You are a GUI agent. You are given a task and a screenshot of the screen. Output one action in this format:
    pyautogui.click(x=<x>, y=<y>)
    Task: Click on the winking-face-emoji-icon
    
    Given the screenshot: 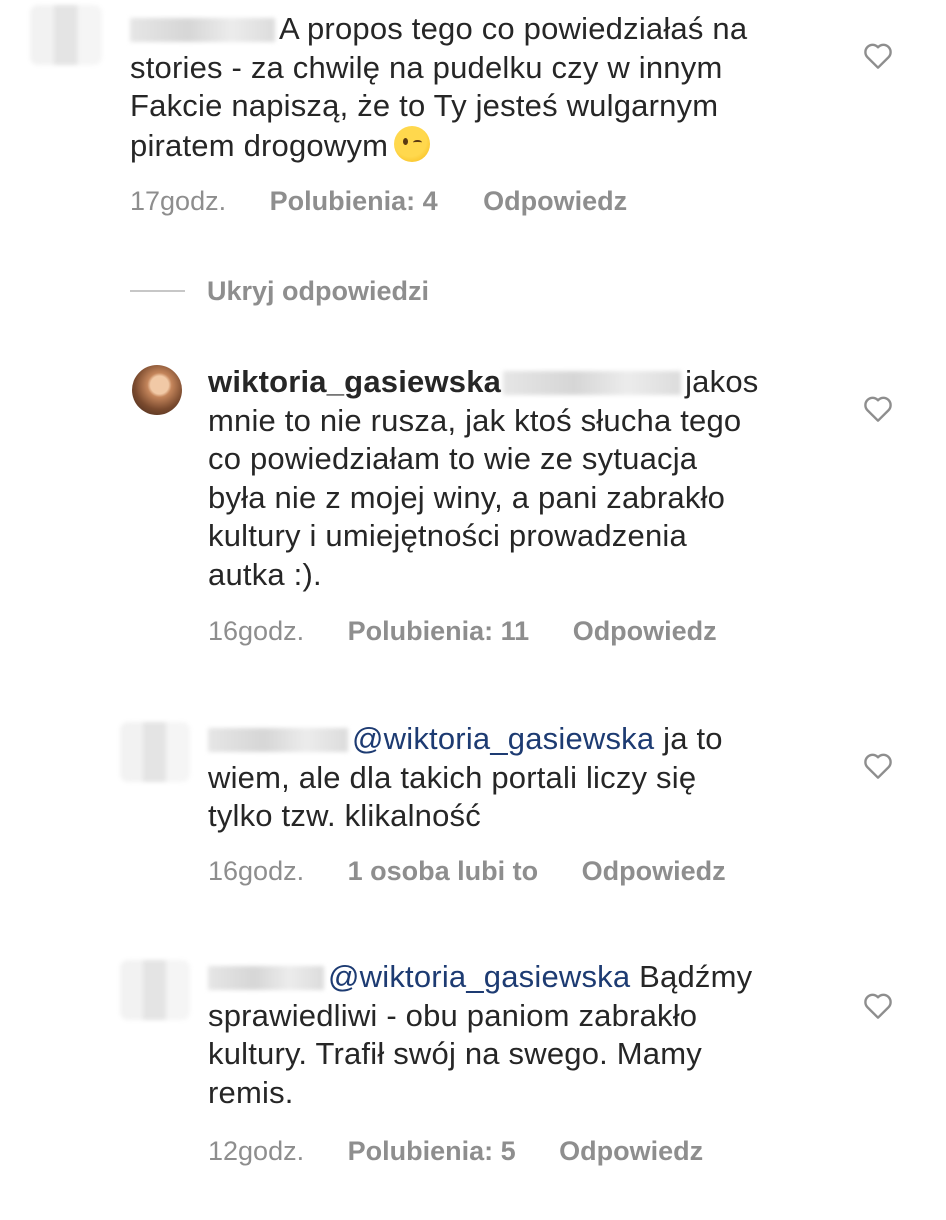 What is the action you would take?
    pyautogui.click(x=412, y=143)
    